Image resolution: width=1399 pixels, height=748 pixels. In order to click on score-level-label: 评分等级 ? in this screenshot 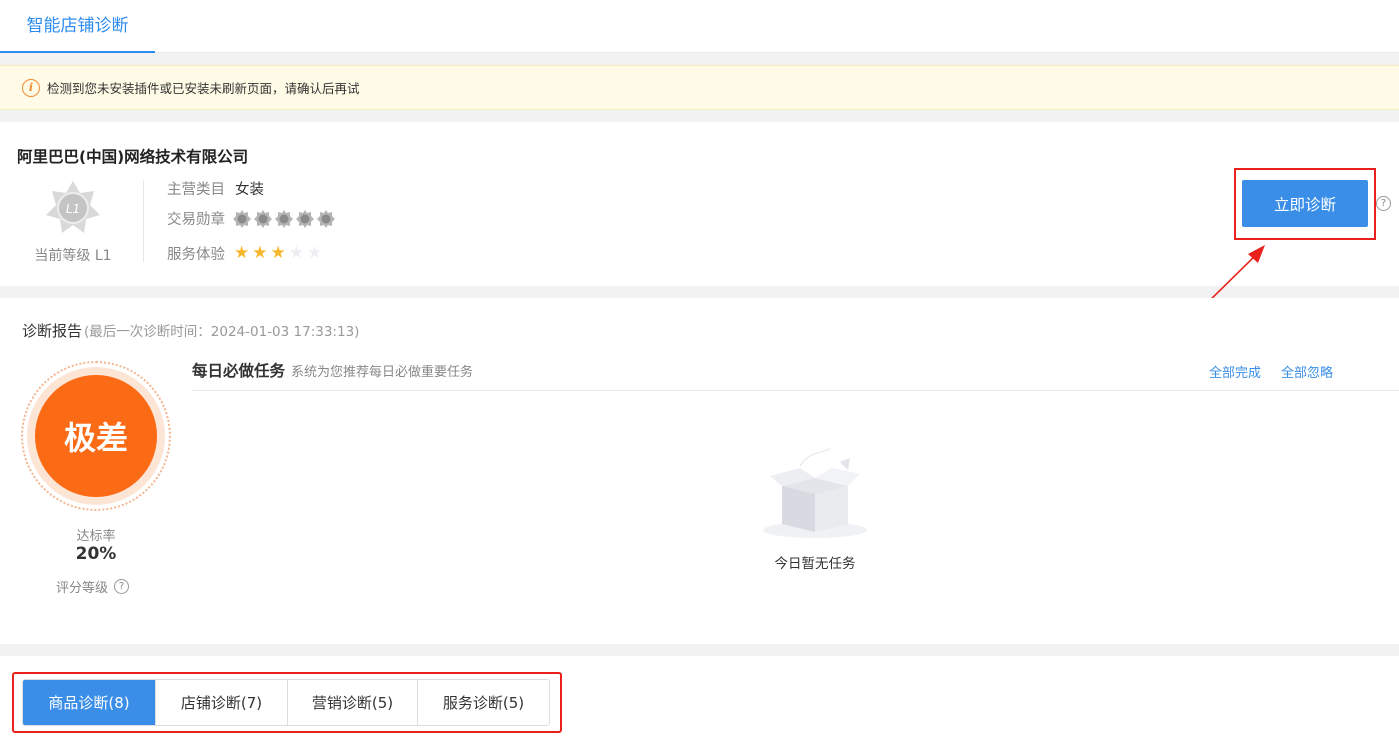, I will do `click(93, 586)`.